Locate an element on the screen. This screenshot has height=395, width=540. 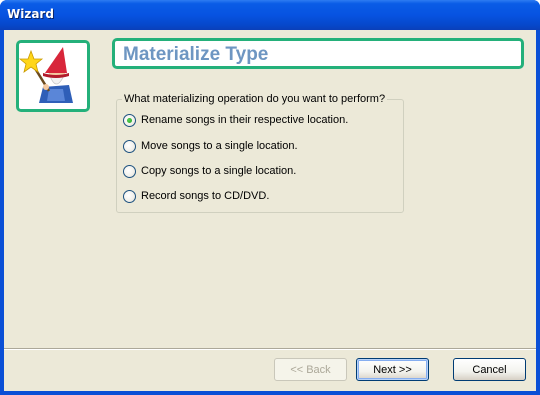
radio-record-songs: Record songs to CD/DVD. is located at coordinates (196, 196).